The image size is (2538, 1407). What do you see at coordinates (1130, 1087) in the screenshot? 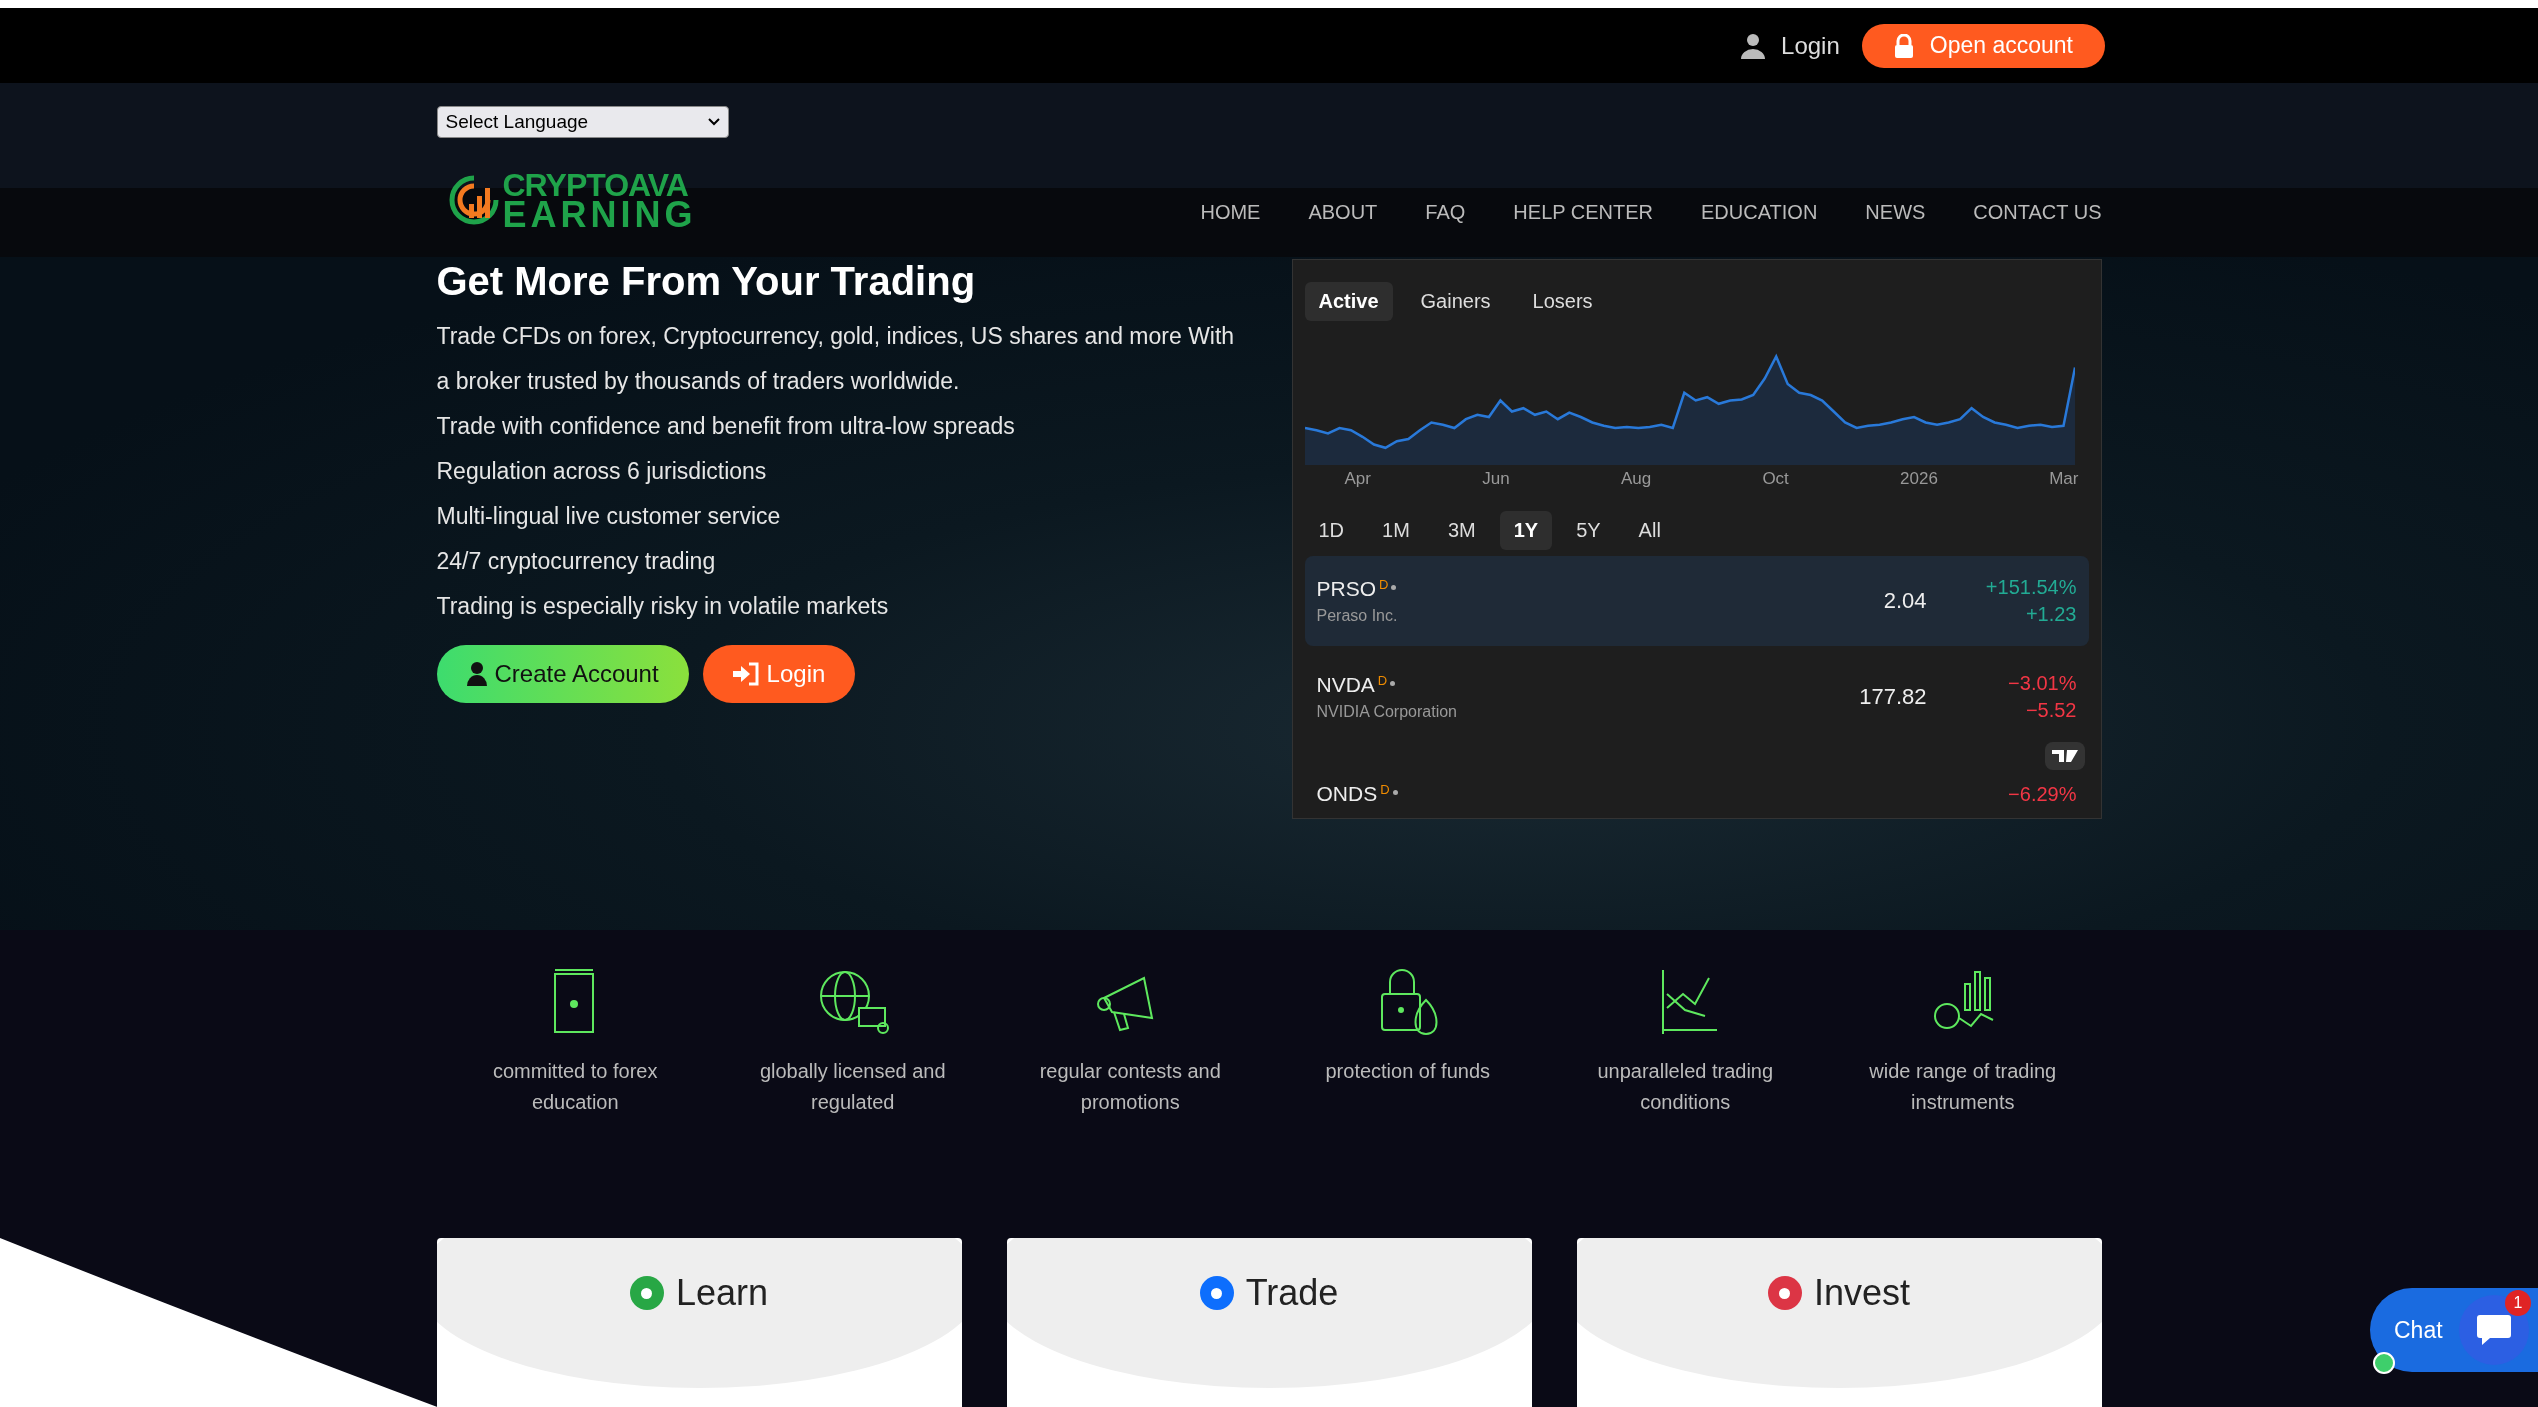
I see `feature-label: regular contests and promotions` at bounding box center [1130, 1087].